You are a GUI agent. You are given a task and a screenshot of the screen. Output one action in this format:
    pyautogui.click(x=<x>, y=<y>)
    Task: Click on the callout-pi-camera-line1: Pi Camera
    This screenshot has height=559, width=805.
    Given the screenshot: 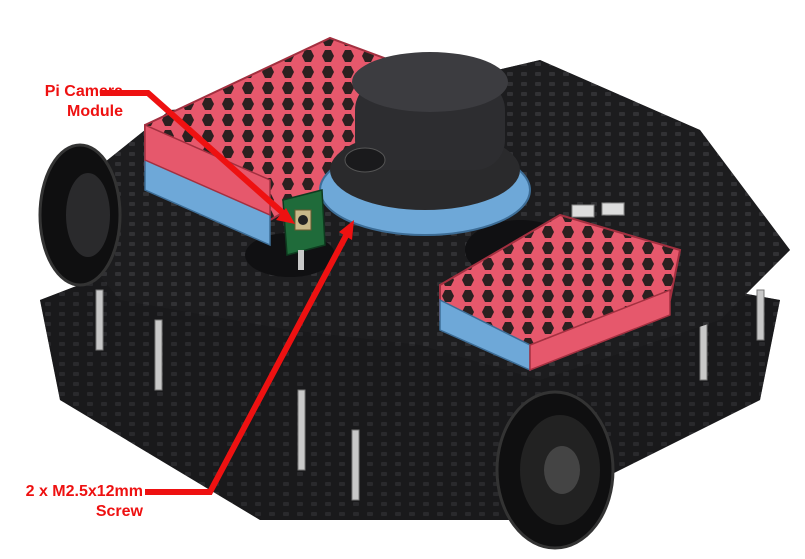 What is the action you would take?
    pyautogui.click(x=83, y=91)
    